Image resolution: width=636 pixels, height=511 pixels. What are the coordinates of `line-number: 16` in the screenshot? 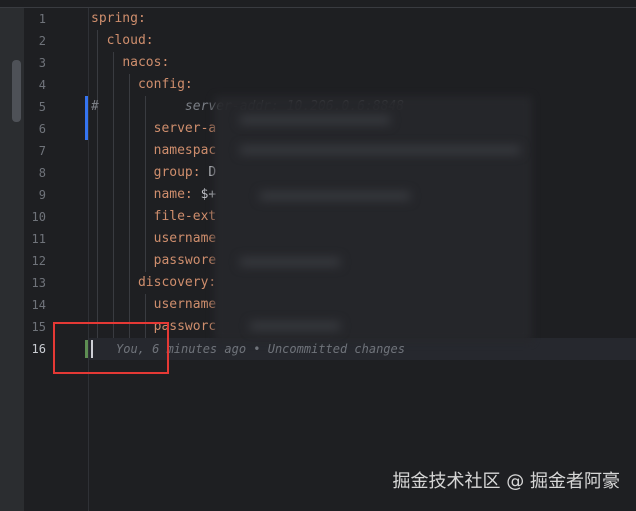 It's located at (35, 349).